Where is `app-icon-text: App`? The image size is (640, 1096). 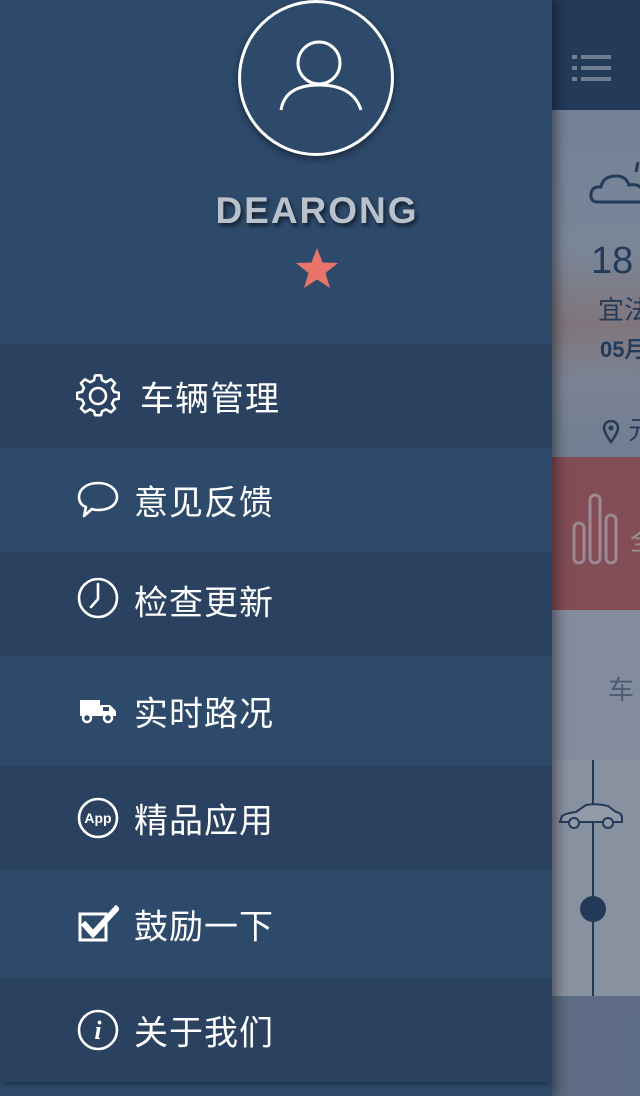
app-icon-text: App is located at coordinates (97, 818).